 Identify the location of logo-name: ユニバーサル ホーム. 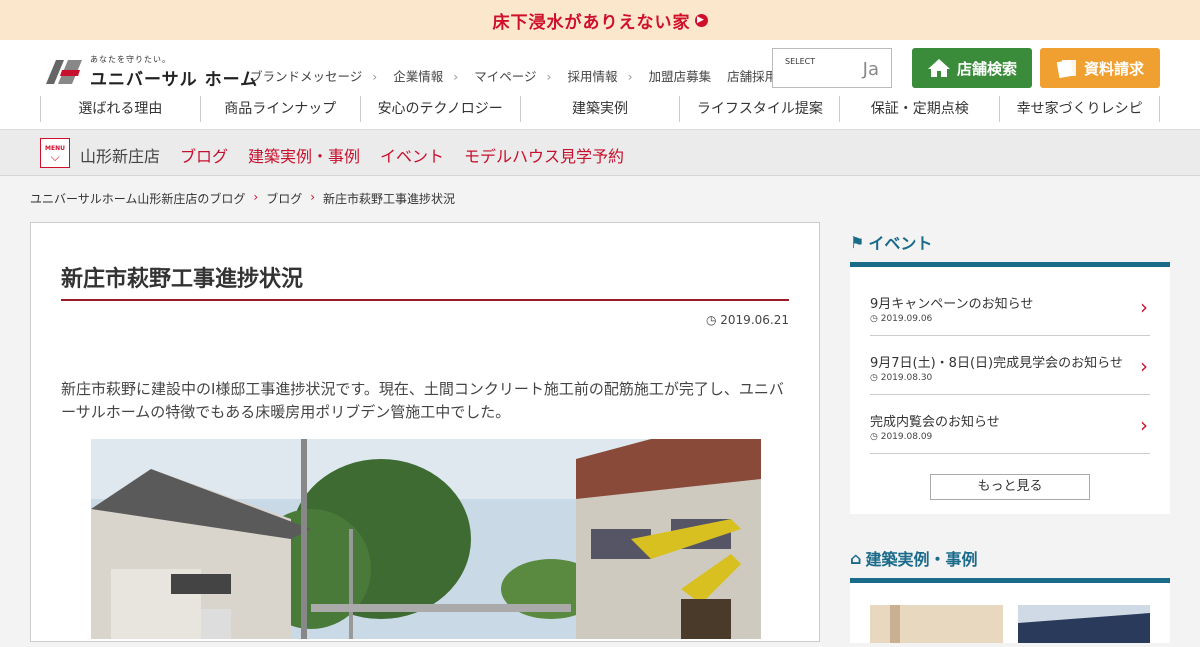
(174, 80).